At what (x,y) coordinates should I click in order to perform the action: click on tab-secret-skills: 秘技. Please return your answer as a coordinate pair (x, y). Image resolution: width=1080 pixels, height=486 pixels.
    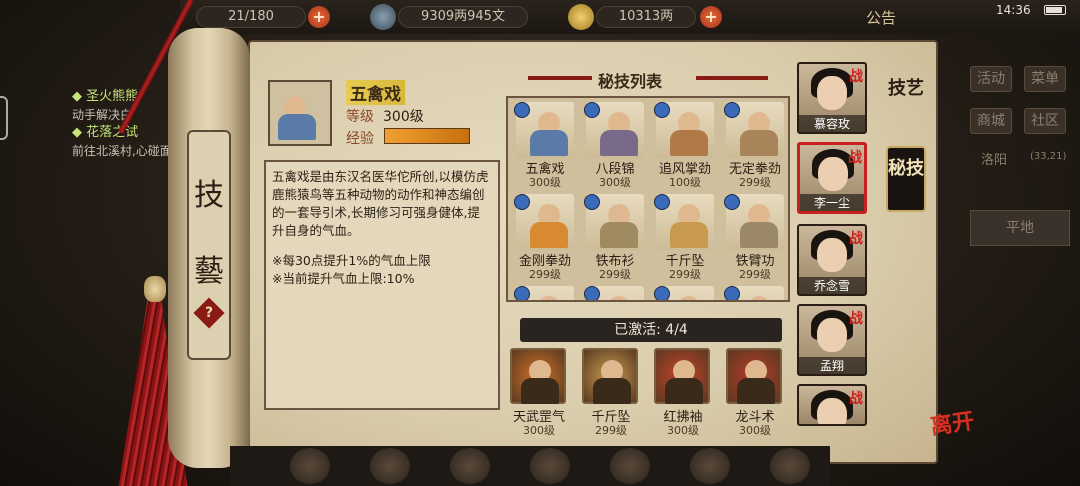
    Looking at the image, I should click on (906, 179).